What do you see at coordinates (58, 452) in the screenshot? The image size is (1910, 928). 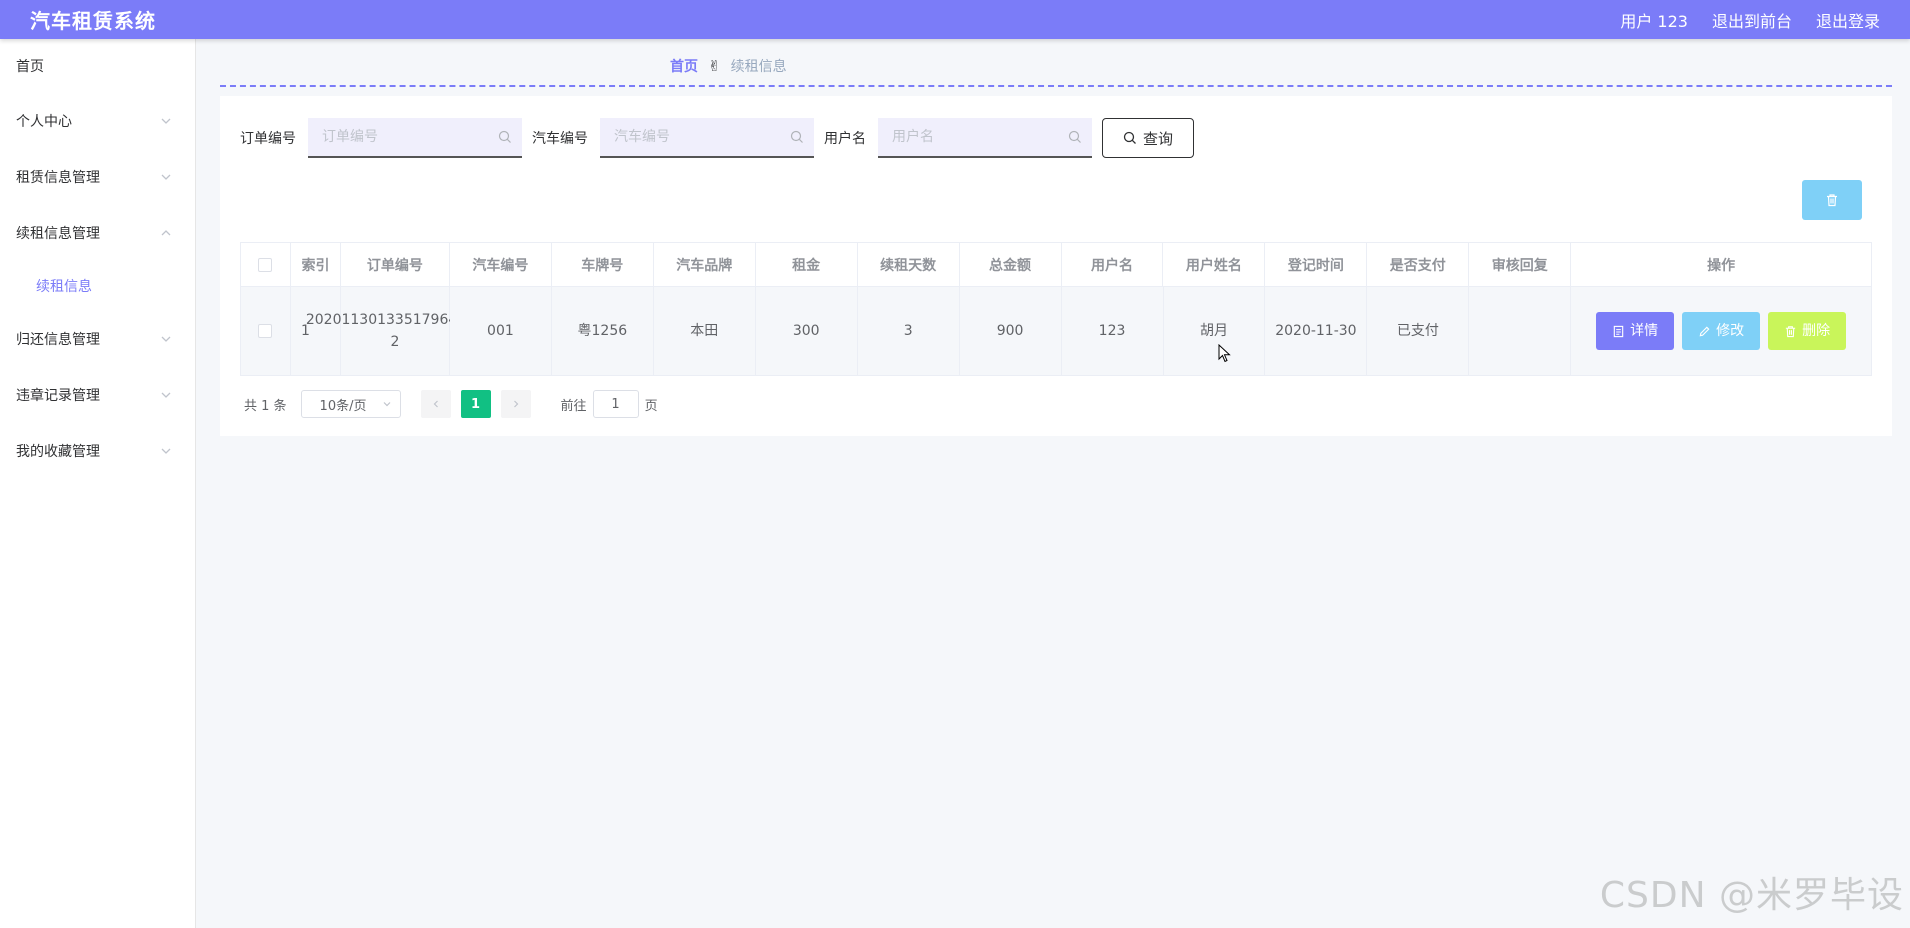 I see `sidebar-item-label: 我的收藏管理` at bounding box center [58, 452].